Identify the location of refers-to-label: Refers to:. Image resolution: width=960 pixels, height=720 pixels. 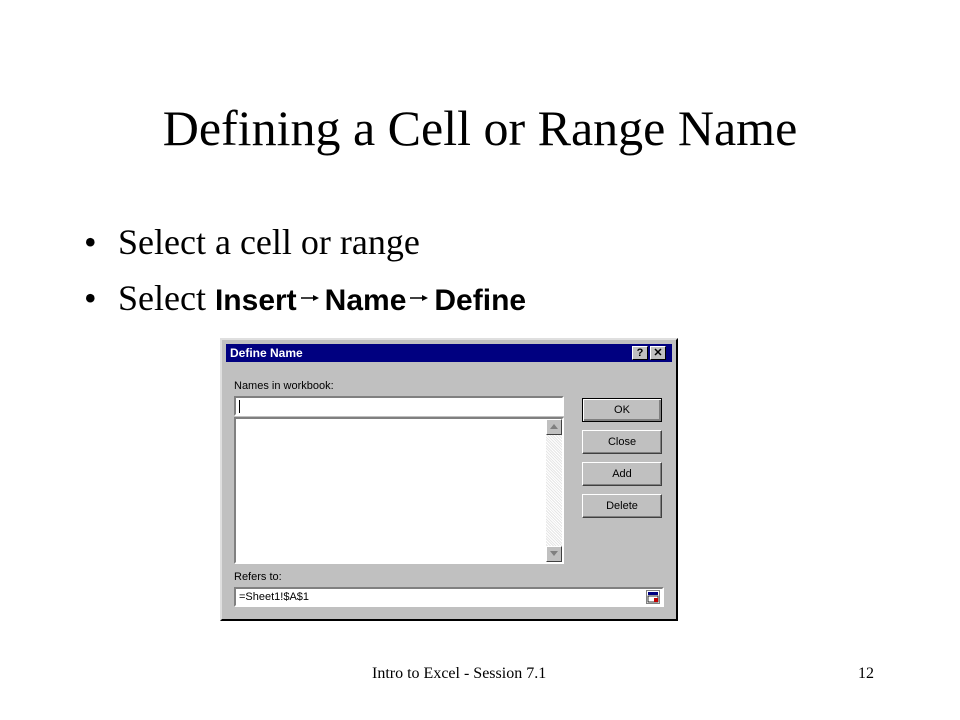
(258, 577).